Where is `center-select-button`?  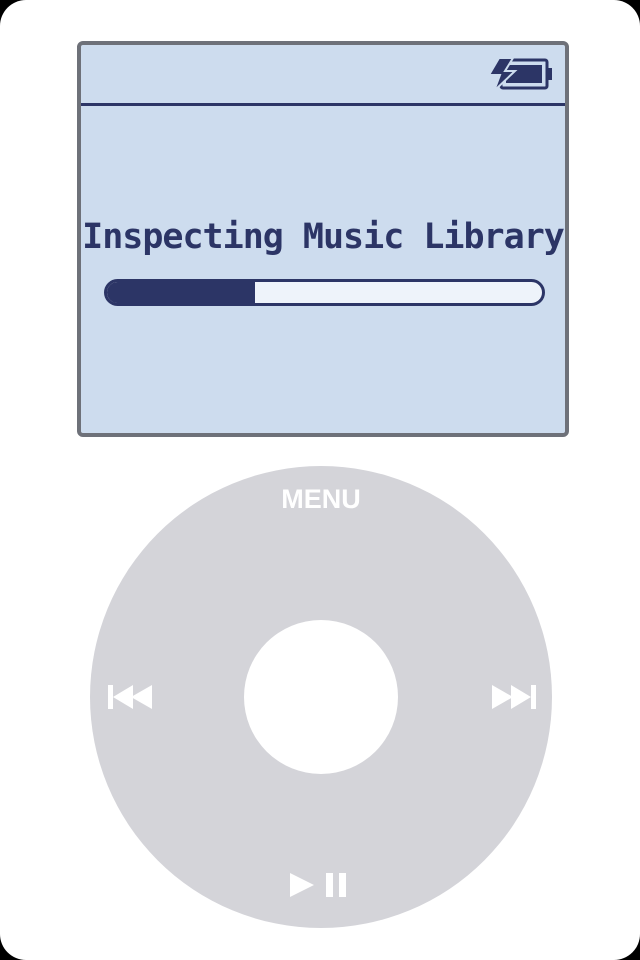
center-select-button is located at coordinates (321, 697).